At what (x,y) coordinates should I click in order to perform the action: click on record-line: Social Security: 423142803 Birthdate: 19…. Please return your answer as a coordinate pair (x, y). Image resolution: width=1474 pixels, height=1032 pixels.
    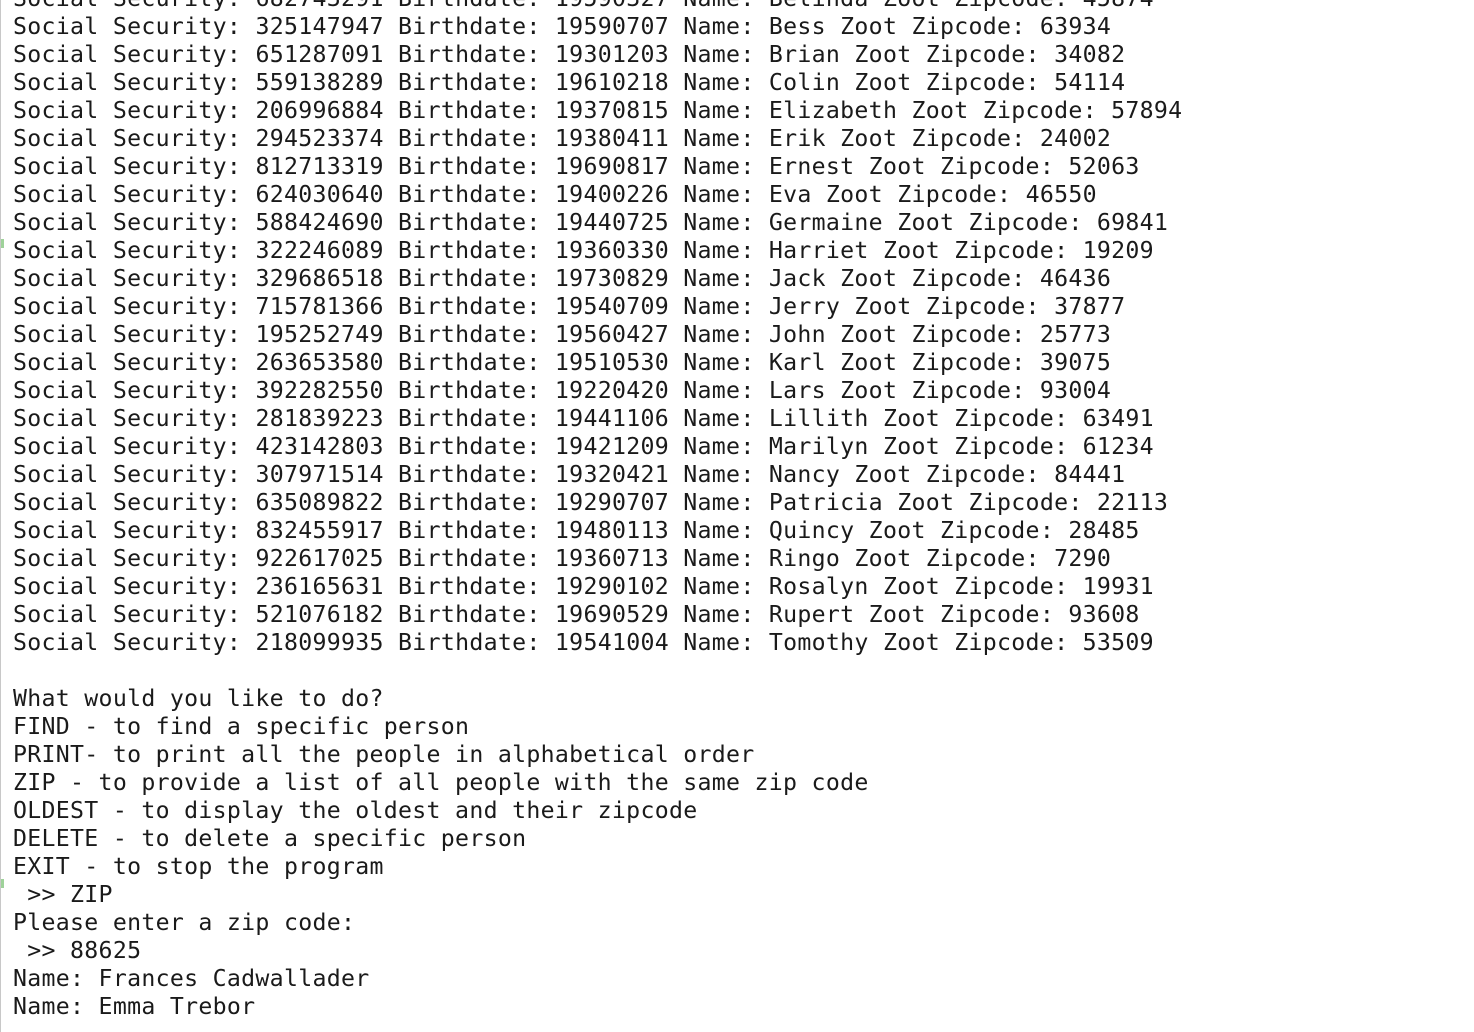
    Looking at the image, I should click on (733, 447).